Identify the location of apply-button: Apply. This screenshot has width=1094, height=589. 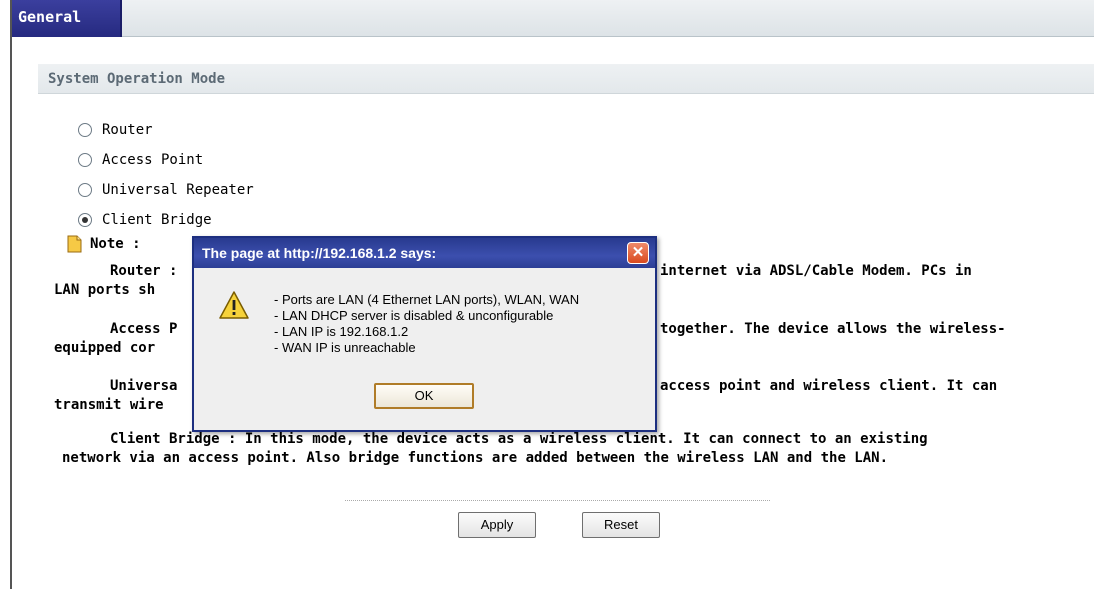
(497, 525).